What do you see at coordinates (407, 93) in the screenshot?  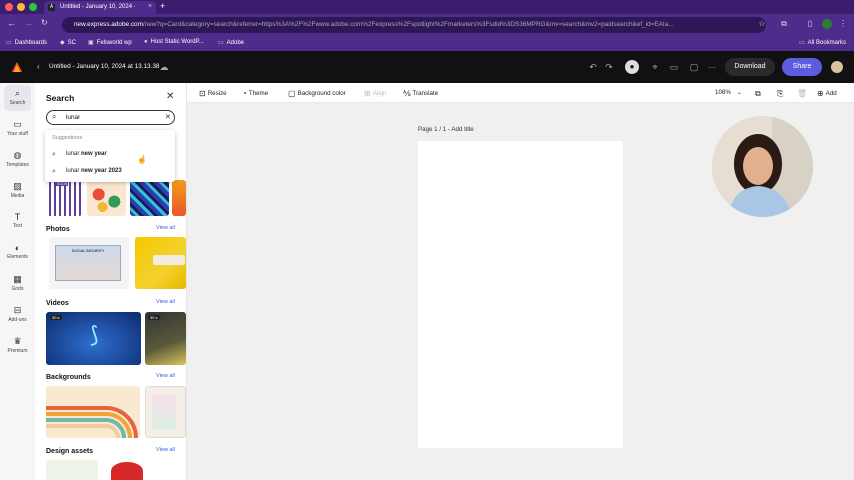 I see `translate-icon: ⅍` at bounding box center [407, 93].